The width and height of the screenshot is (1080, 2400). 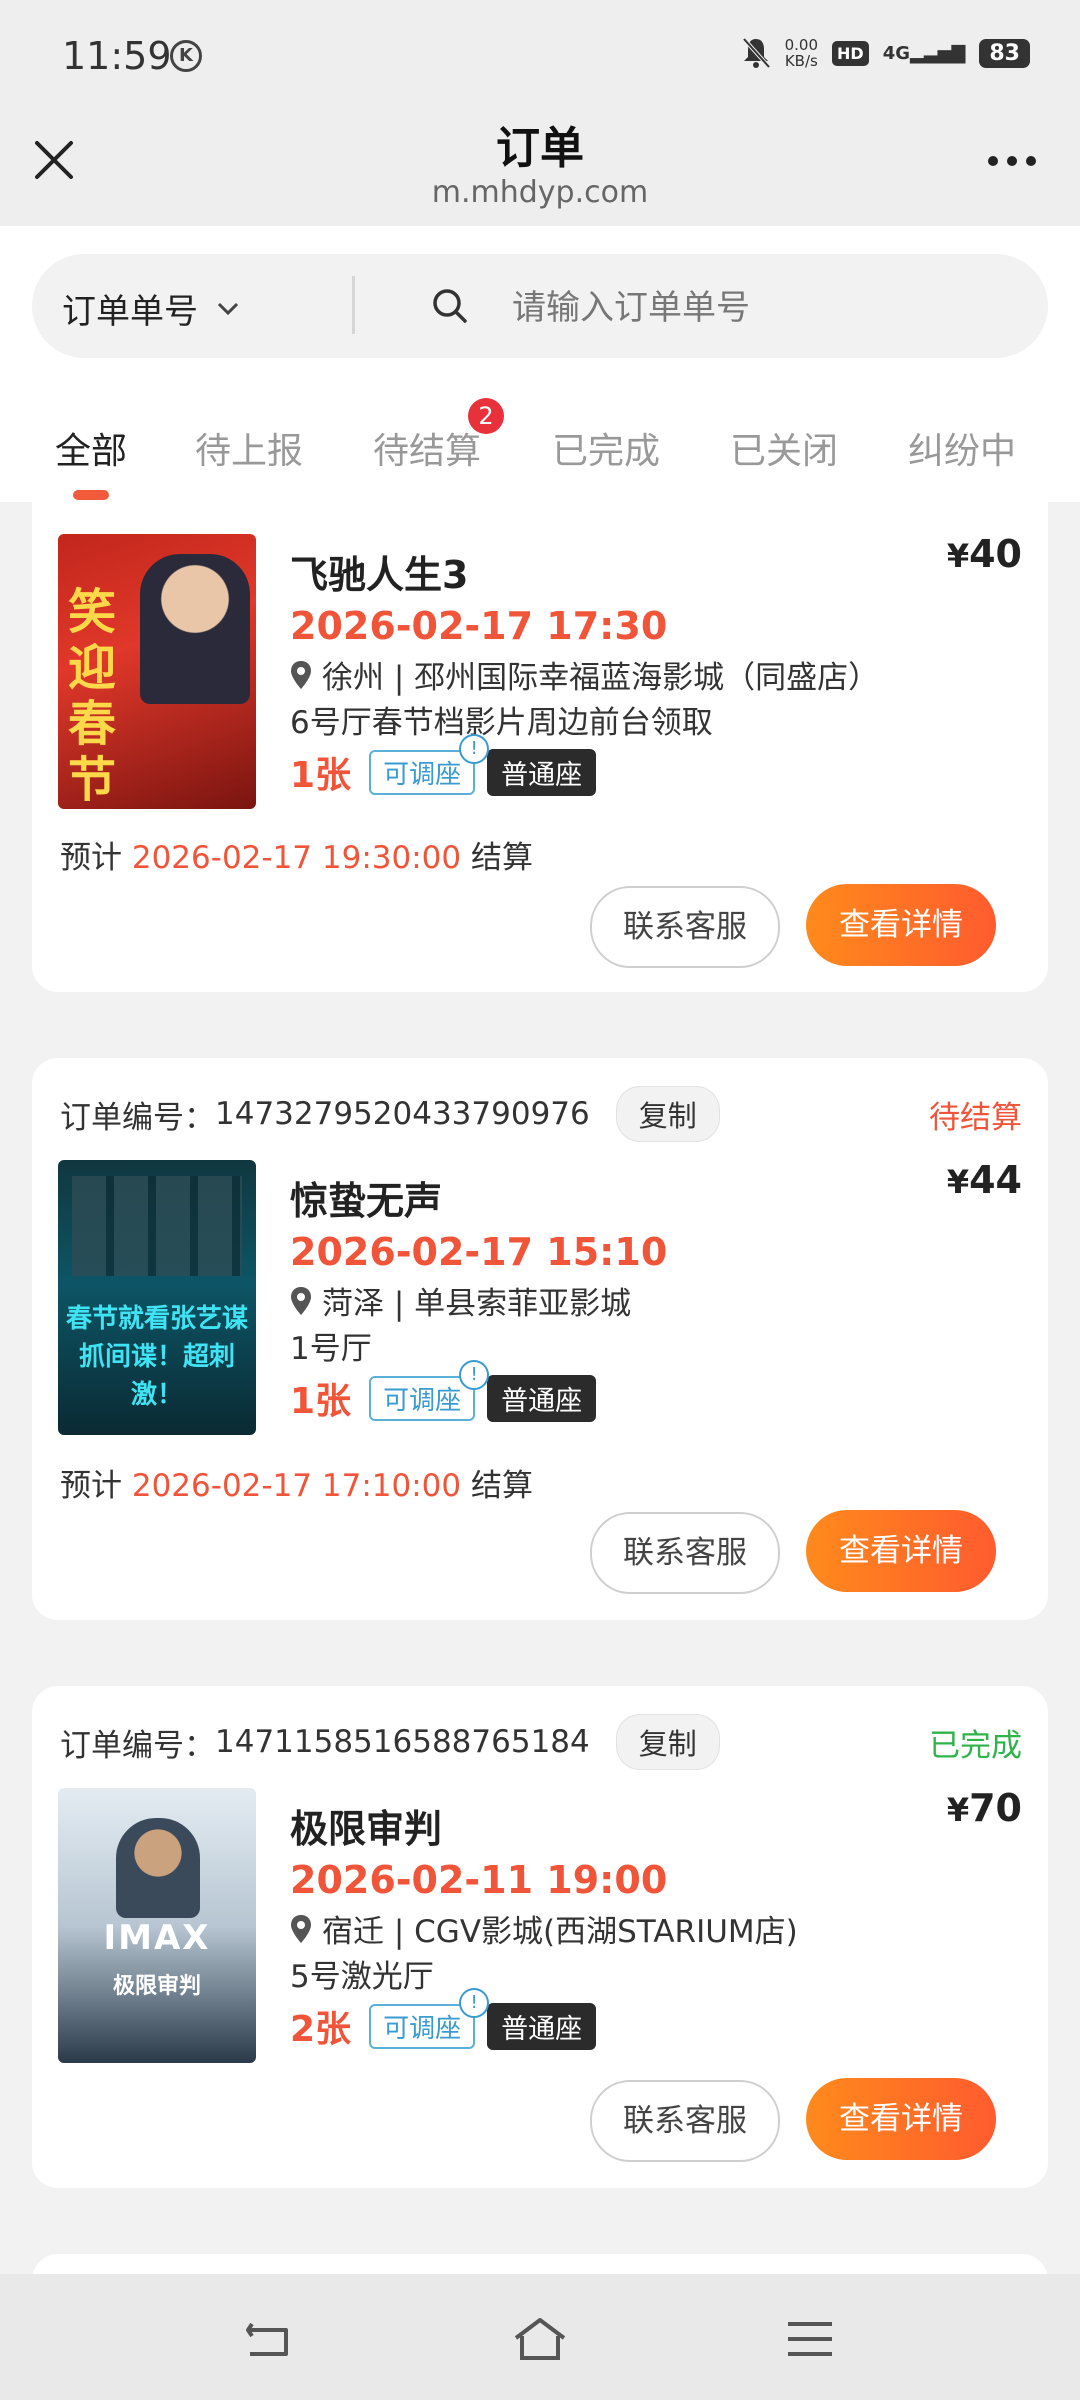 I want to click on hd-icon: HD, so click(x=850, y=53).